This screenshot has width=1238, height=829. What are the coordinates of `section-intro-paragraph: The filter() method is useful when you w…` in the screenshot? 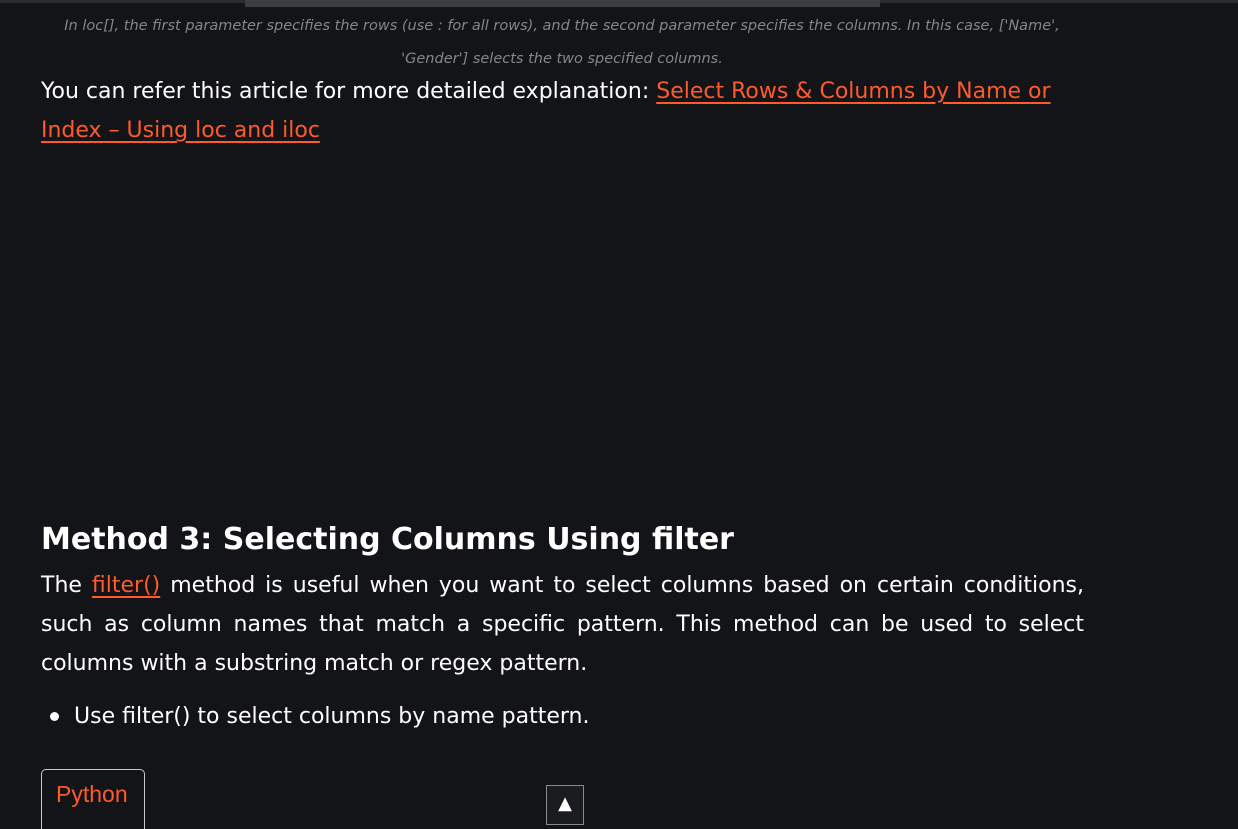 It's located at (562, 624).